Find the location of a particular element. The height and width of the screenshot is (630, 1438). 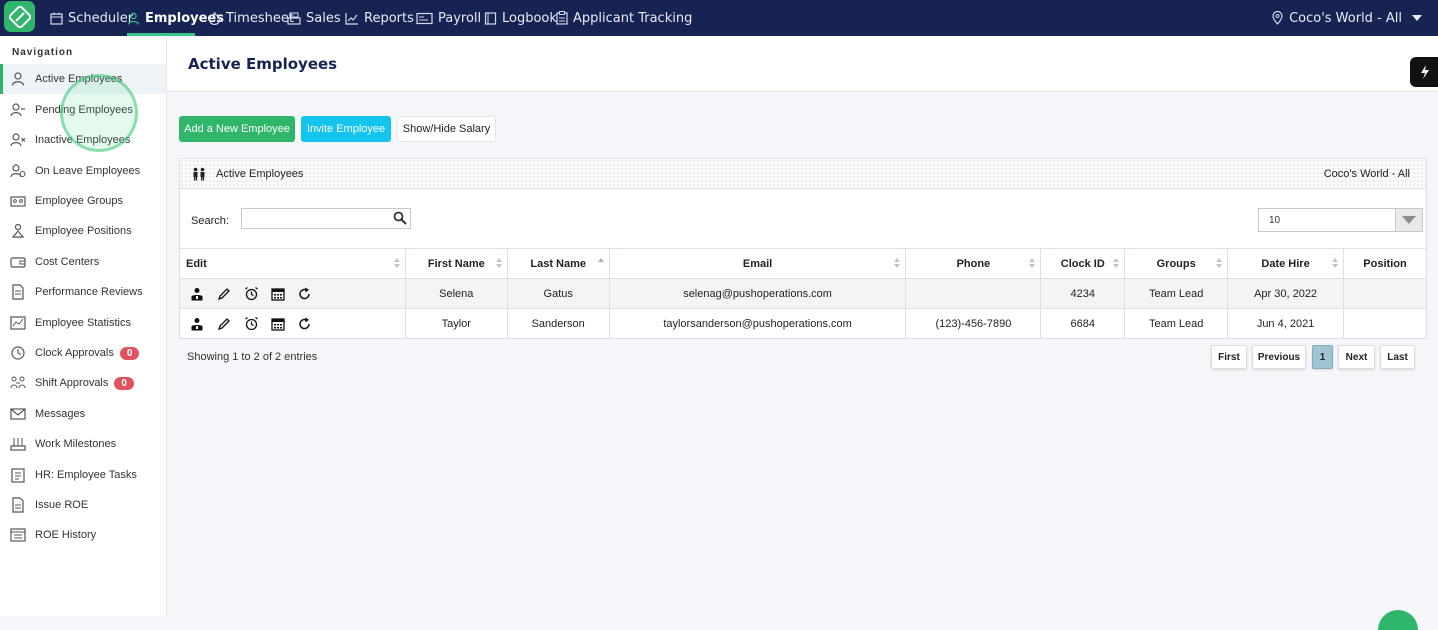

count-badge: 0 is located at coordinates (129, 353).